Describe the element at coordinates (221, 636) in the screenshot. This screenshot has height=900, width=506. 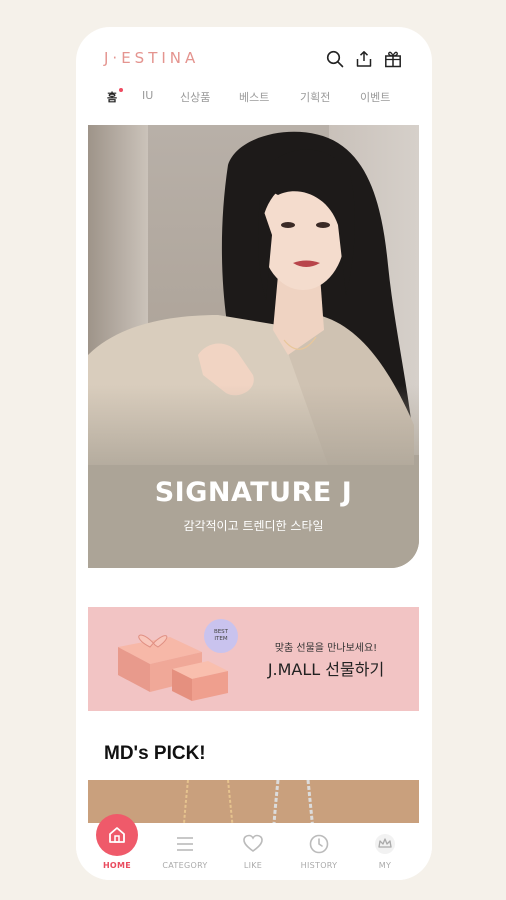
I see `best-item-badge: BEST ITEM` at that location.